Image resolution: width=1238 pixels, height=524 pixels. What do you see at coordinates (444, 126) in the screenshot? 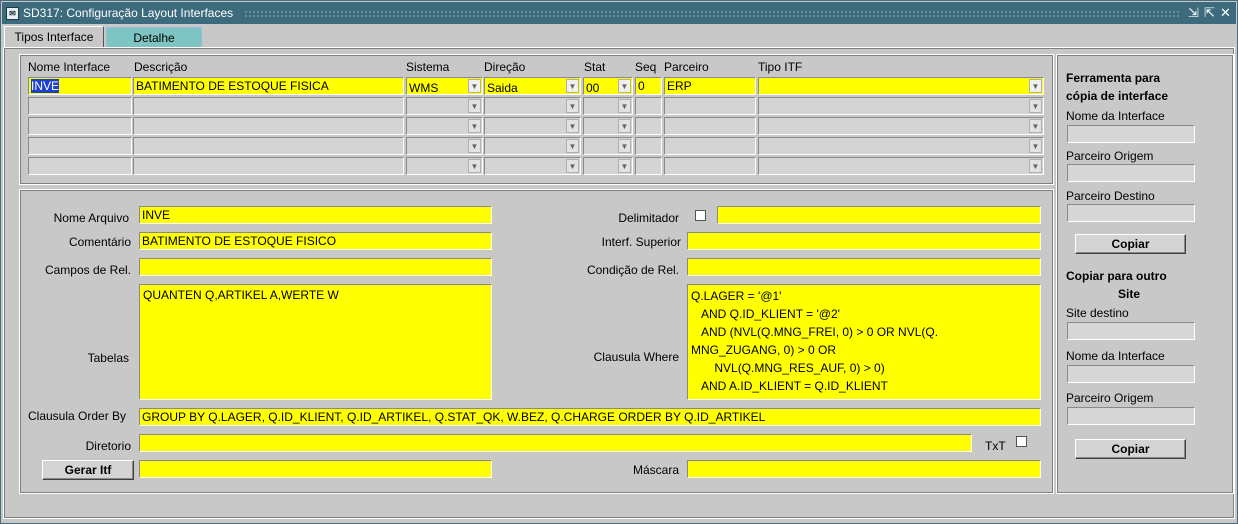
I see `row3-sistema-field: ▼` at bounding box center [444, 126].